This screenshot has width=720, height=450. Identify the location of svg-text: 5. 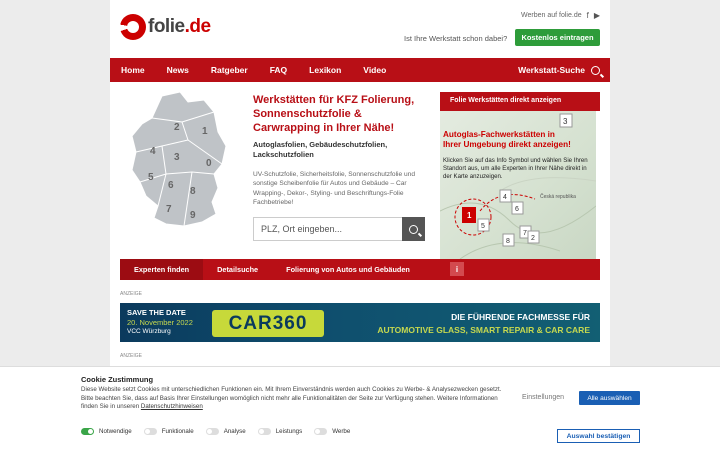
(483, 226).